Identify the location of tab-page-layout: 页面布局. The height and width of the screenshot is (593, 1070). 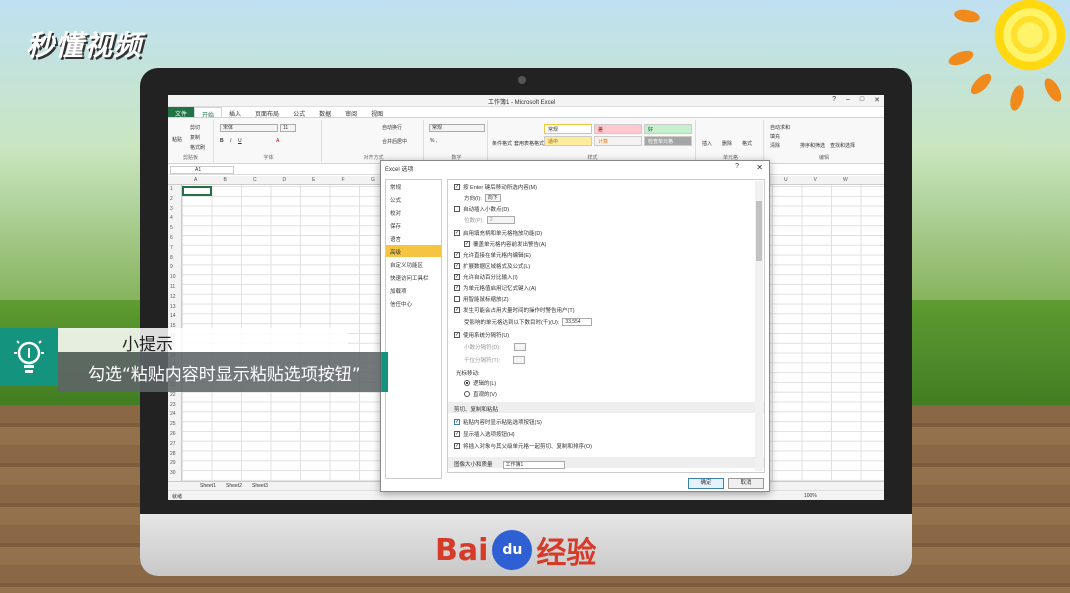
(267, 112).